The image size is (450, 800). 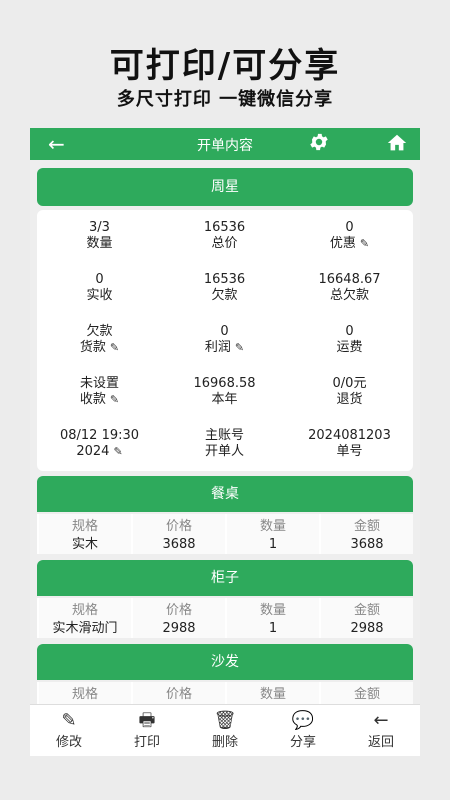 I want to click on customer-name: 周星, so click(x=225, y=187).